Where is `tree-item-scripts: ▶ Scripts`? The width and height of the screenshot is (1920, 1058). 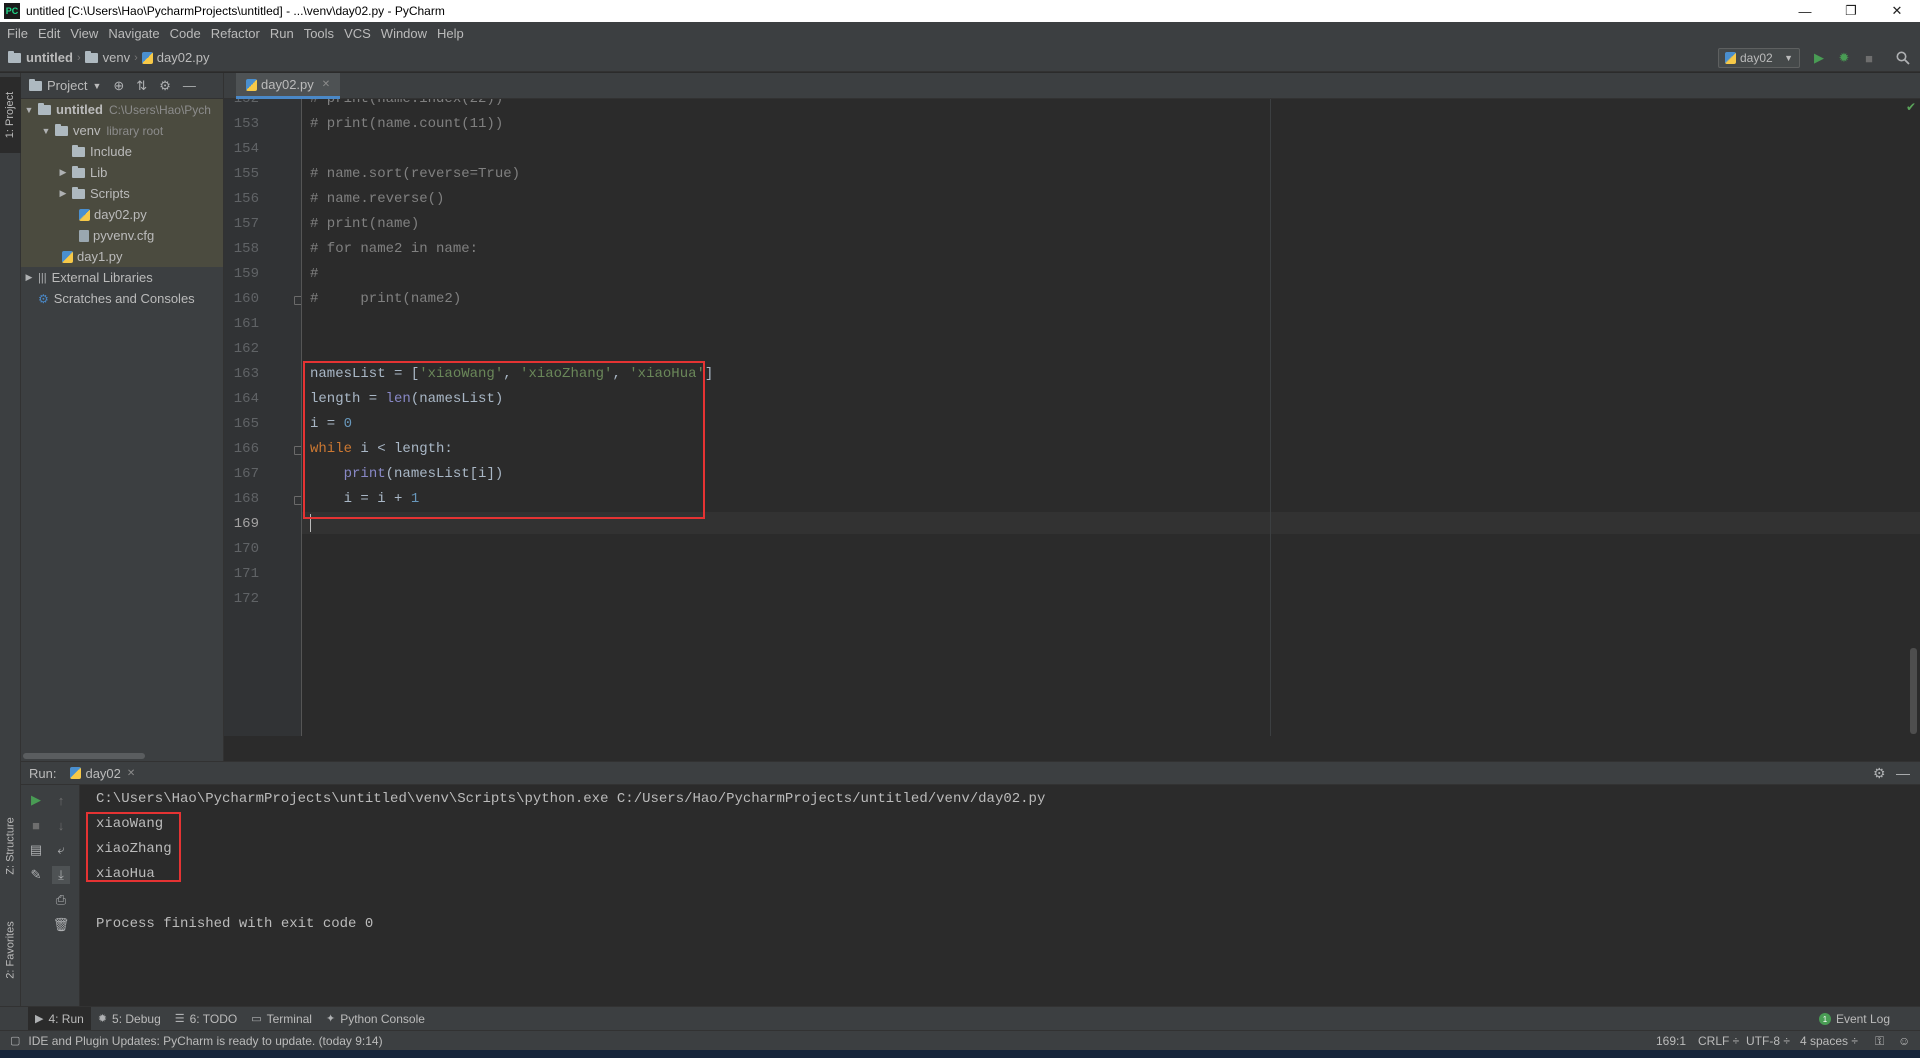
tree-item-scripts: ▶ Scripts is located at coordinates (122, 193).